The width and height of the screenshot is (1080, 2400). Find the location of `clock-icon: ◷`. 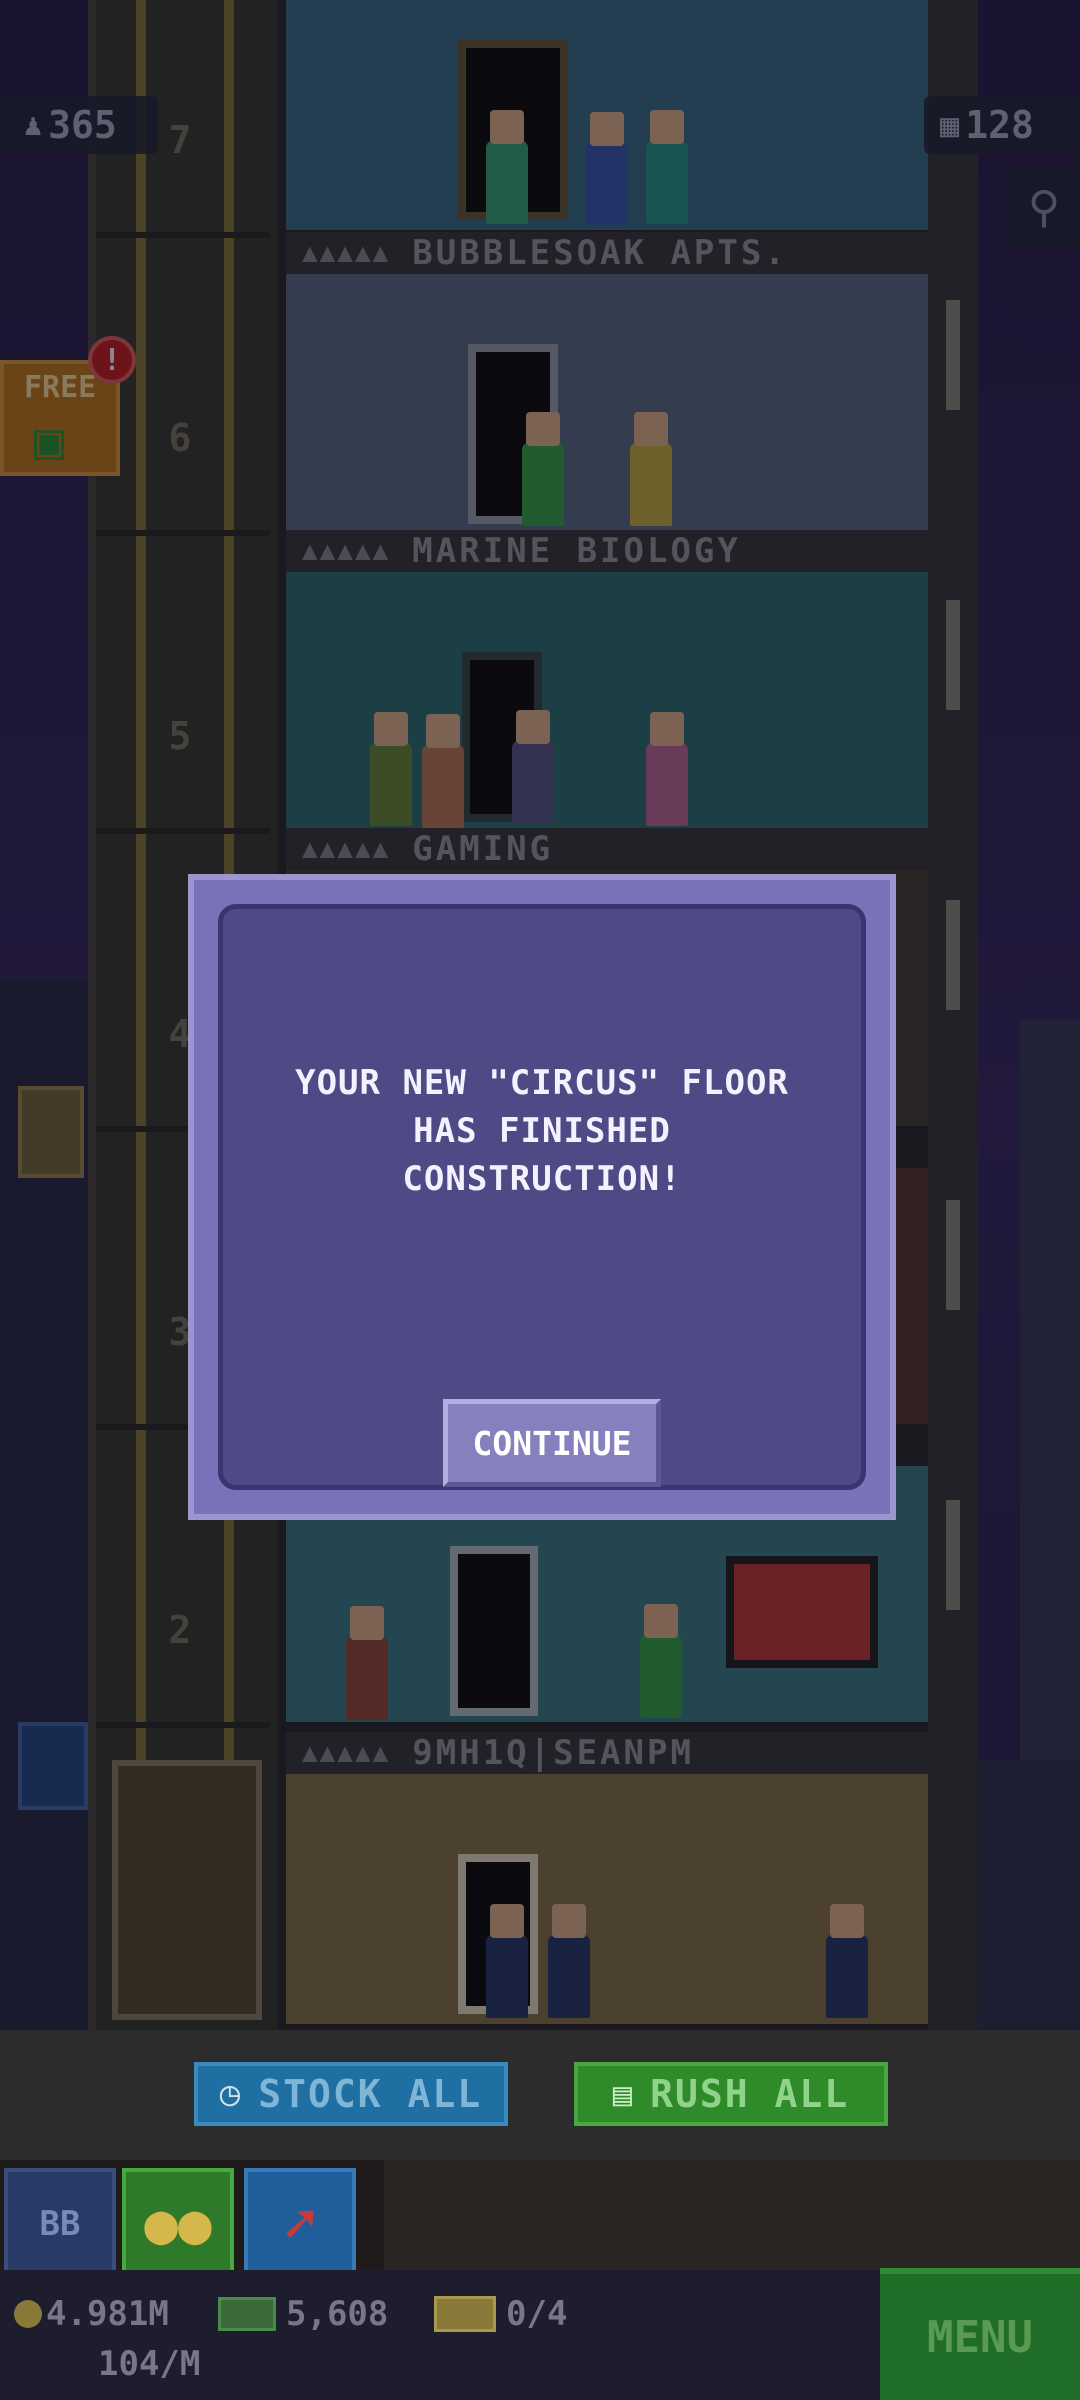

clock-icon: ◷ is located at coordinates (231, 2094).